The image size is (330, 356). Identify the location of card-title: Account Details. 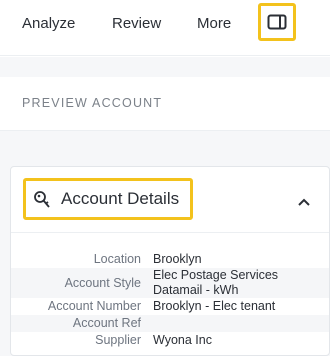
(120, 198).